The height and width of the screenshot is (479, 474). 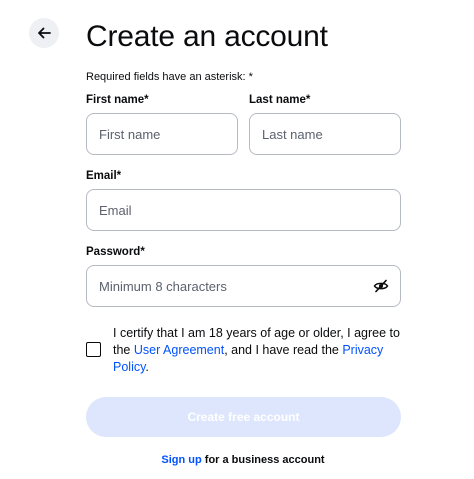 I want to click on last-name-field, so click(x=325, y=134).